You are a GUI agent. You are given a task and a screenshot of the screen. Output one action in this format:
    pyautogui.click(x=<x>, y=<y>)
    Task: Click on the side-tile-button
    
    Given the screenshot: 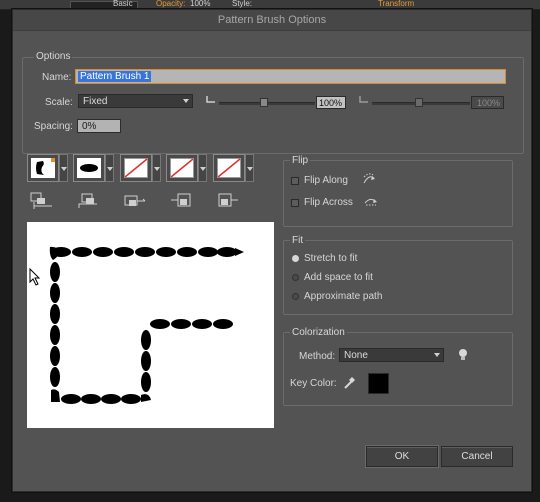 What is the action you would take?
    pyautogui.click(x=43, y=168)
    